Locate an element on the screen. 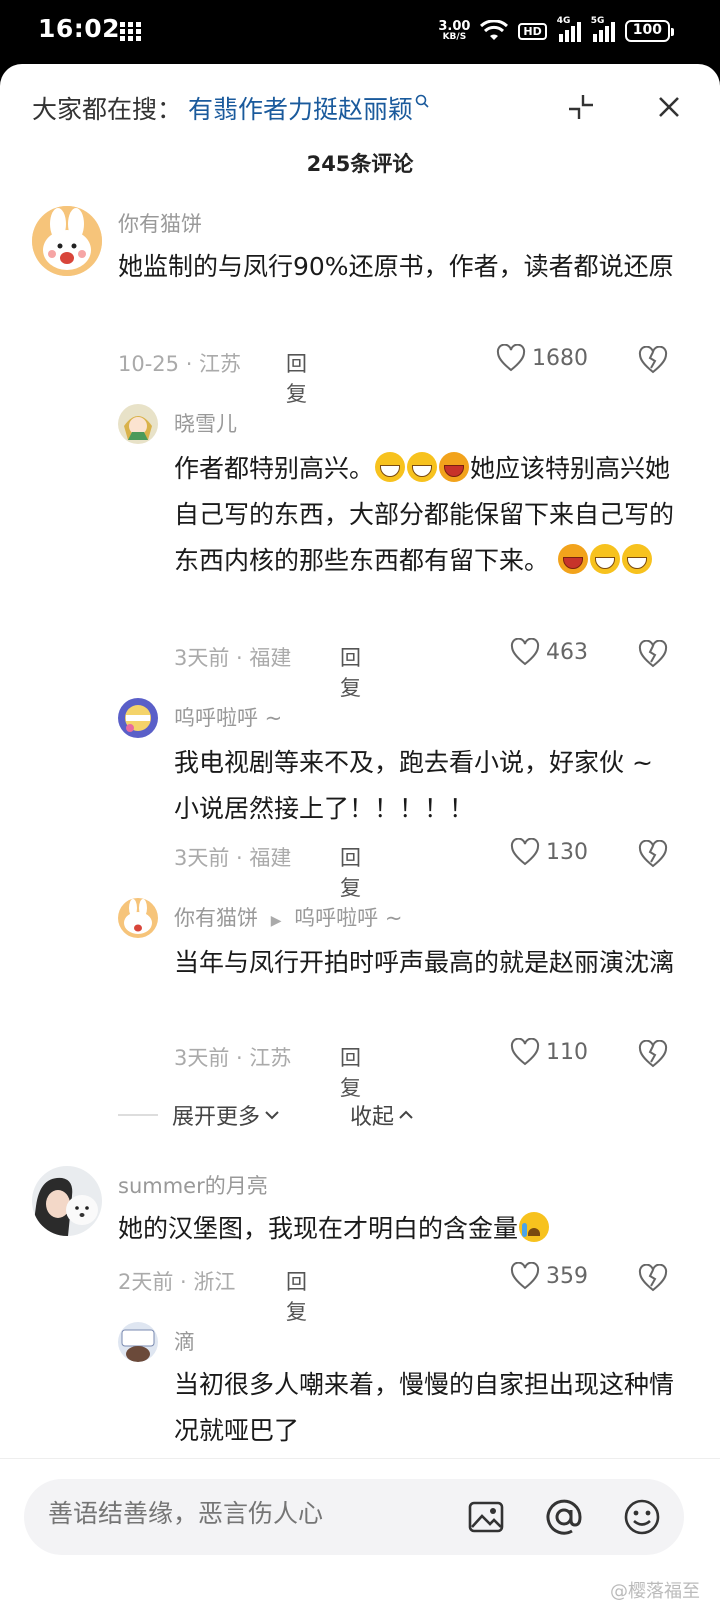 The height and width of the screenshot is (1600, 720). grid-apps-icon is located at coordinates (130, 31).